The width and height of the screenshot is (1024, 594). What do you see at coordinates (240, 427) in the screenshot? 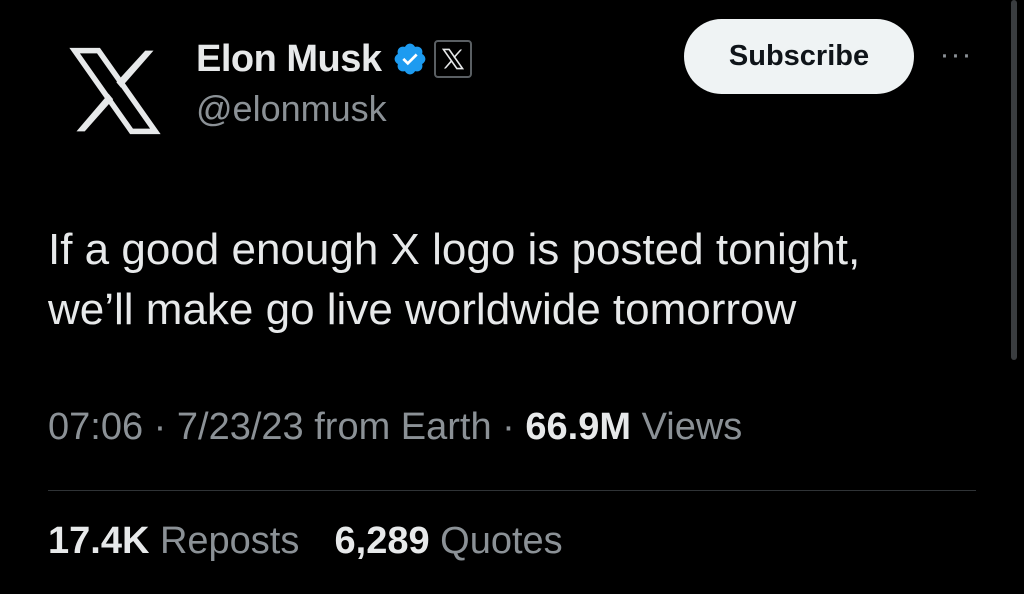
I see `tweet-date: 7/23/23` at bounding box center [240, 427].